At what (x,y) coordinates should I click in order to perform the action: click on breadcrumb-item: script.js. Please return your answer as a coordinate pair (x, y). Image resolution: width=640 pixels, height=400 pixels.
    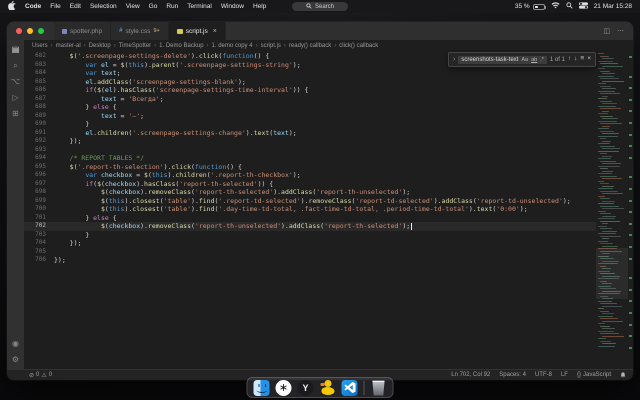
    Looking at the image, I should click on (271, 46).